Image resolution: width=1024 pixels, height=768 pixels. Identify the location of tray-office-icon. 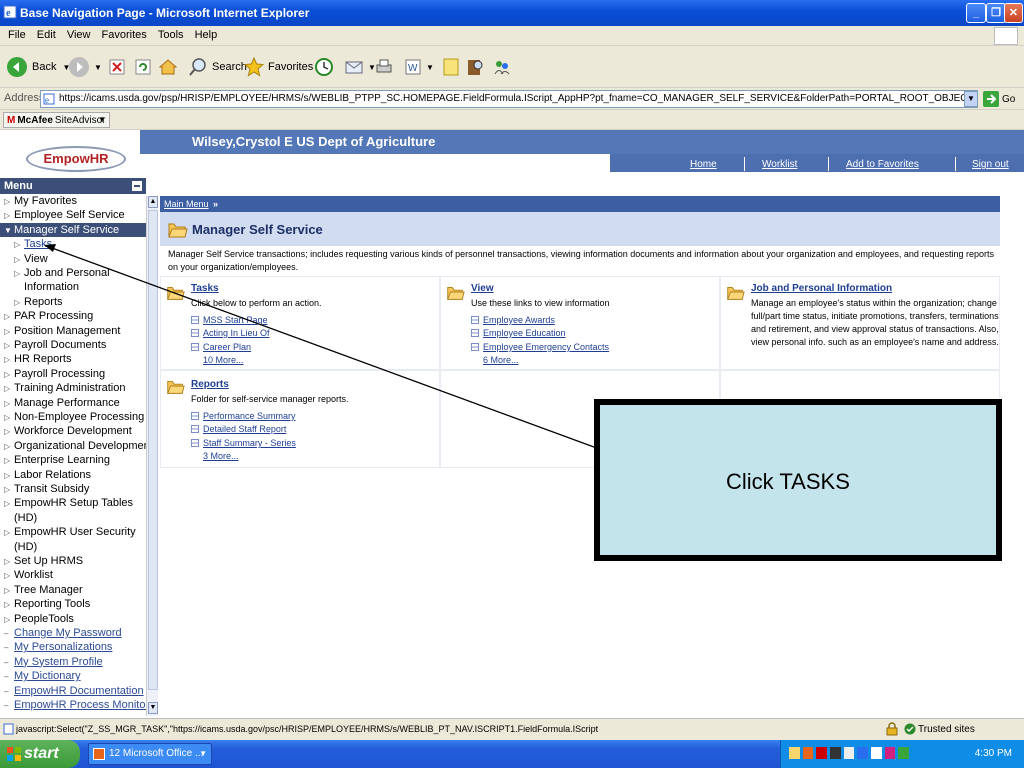
(808, 753).